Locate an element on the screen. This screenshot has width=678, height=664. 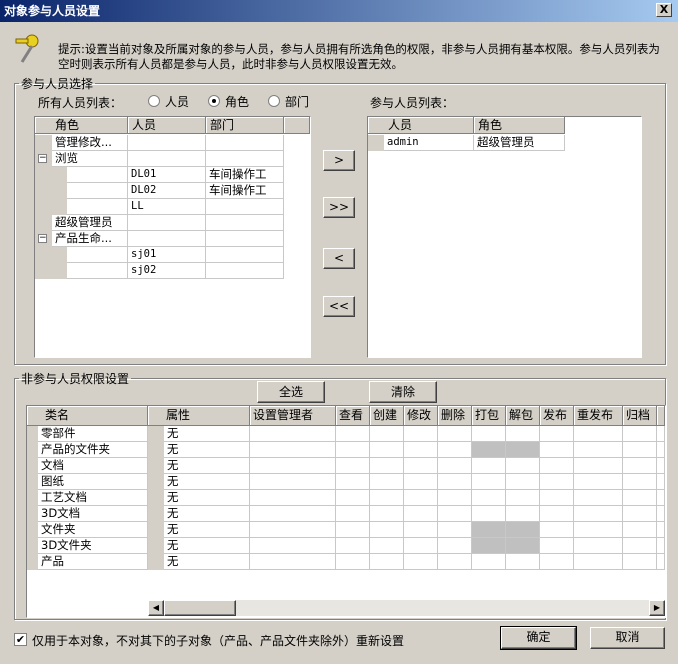
participant-role: 超级管理员 is located at coordinates (519, 143).